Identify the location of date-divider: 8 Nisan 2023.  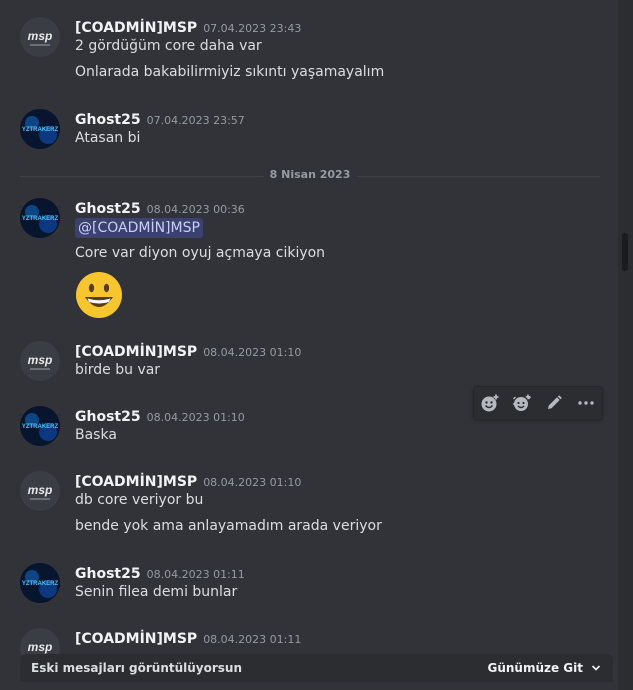
(310, 174).